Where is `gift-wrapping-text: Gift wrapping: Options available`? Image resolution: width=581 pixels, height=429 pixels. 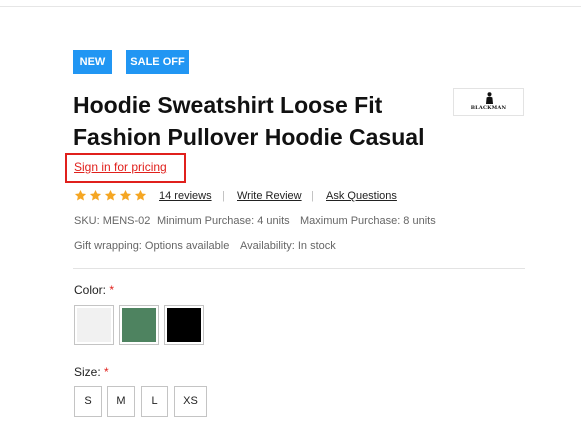 gift-wrapping-text: Gift wrapping: Options available is located at coordinates (152, 246).